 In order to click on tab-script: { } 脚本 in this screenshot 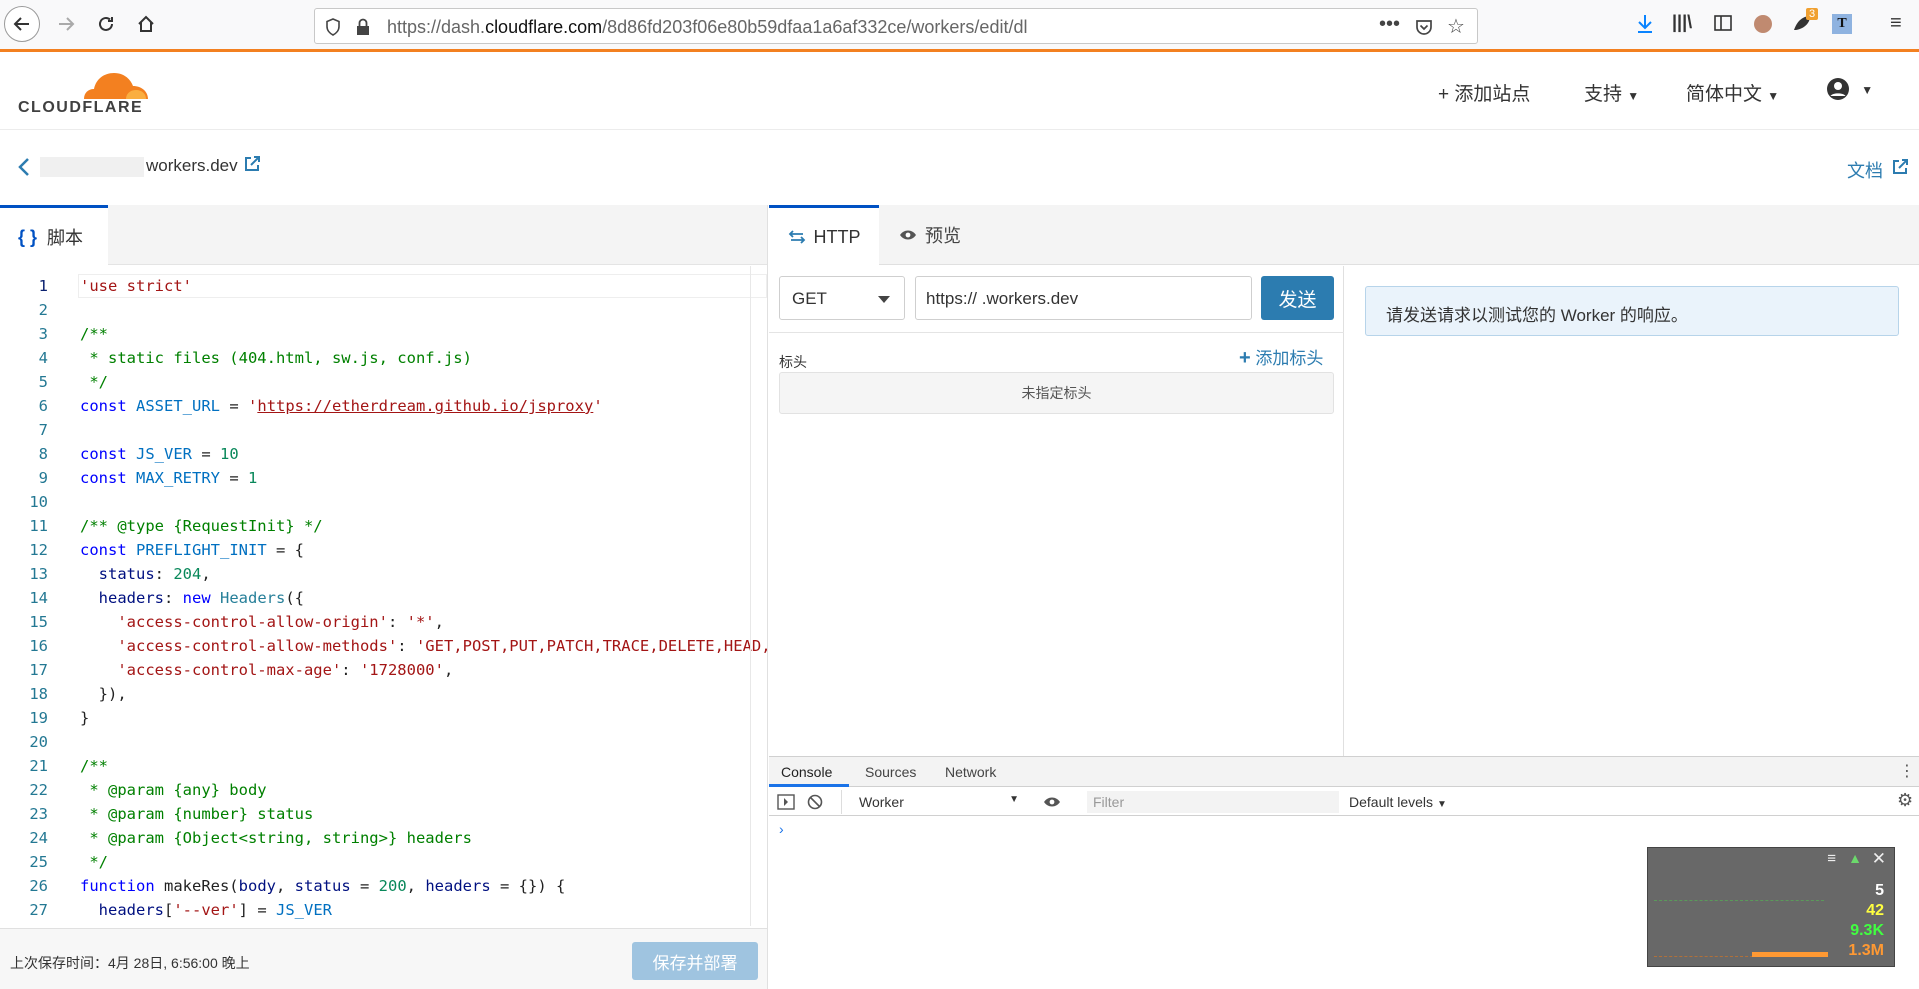, I will do `click(54, 235)`.